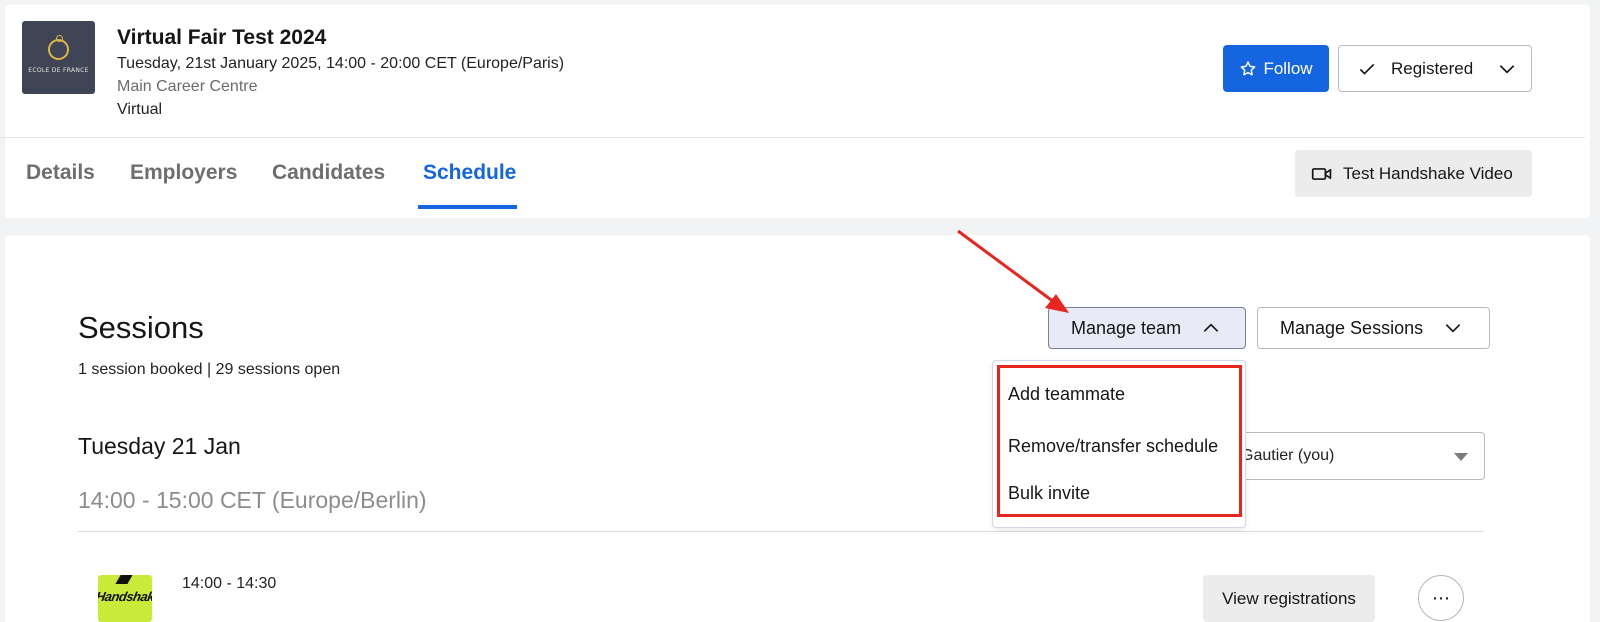  I want to click on caret-down-icon, so click(1461, 457).